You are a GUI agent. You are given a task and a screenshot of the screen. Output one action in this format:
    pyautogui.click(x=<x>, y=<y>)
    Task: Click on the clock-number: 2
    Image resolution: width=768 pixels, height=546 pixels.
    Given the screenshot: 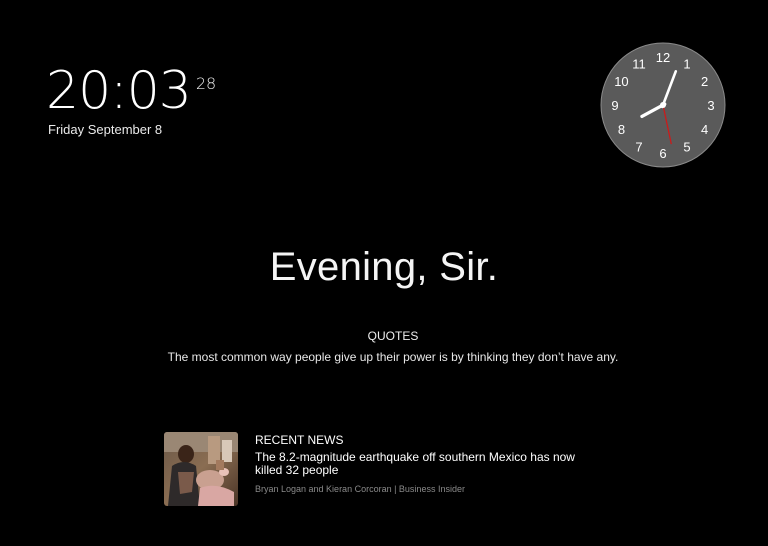 What is the action you would take?
    pyautogui.click(x=704, y=81)
    